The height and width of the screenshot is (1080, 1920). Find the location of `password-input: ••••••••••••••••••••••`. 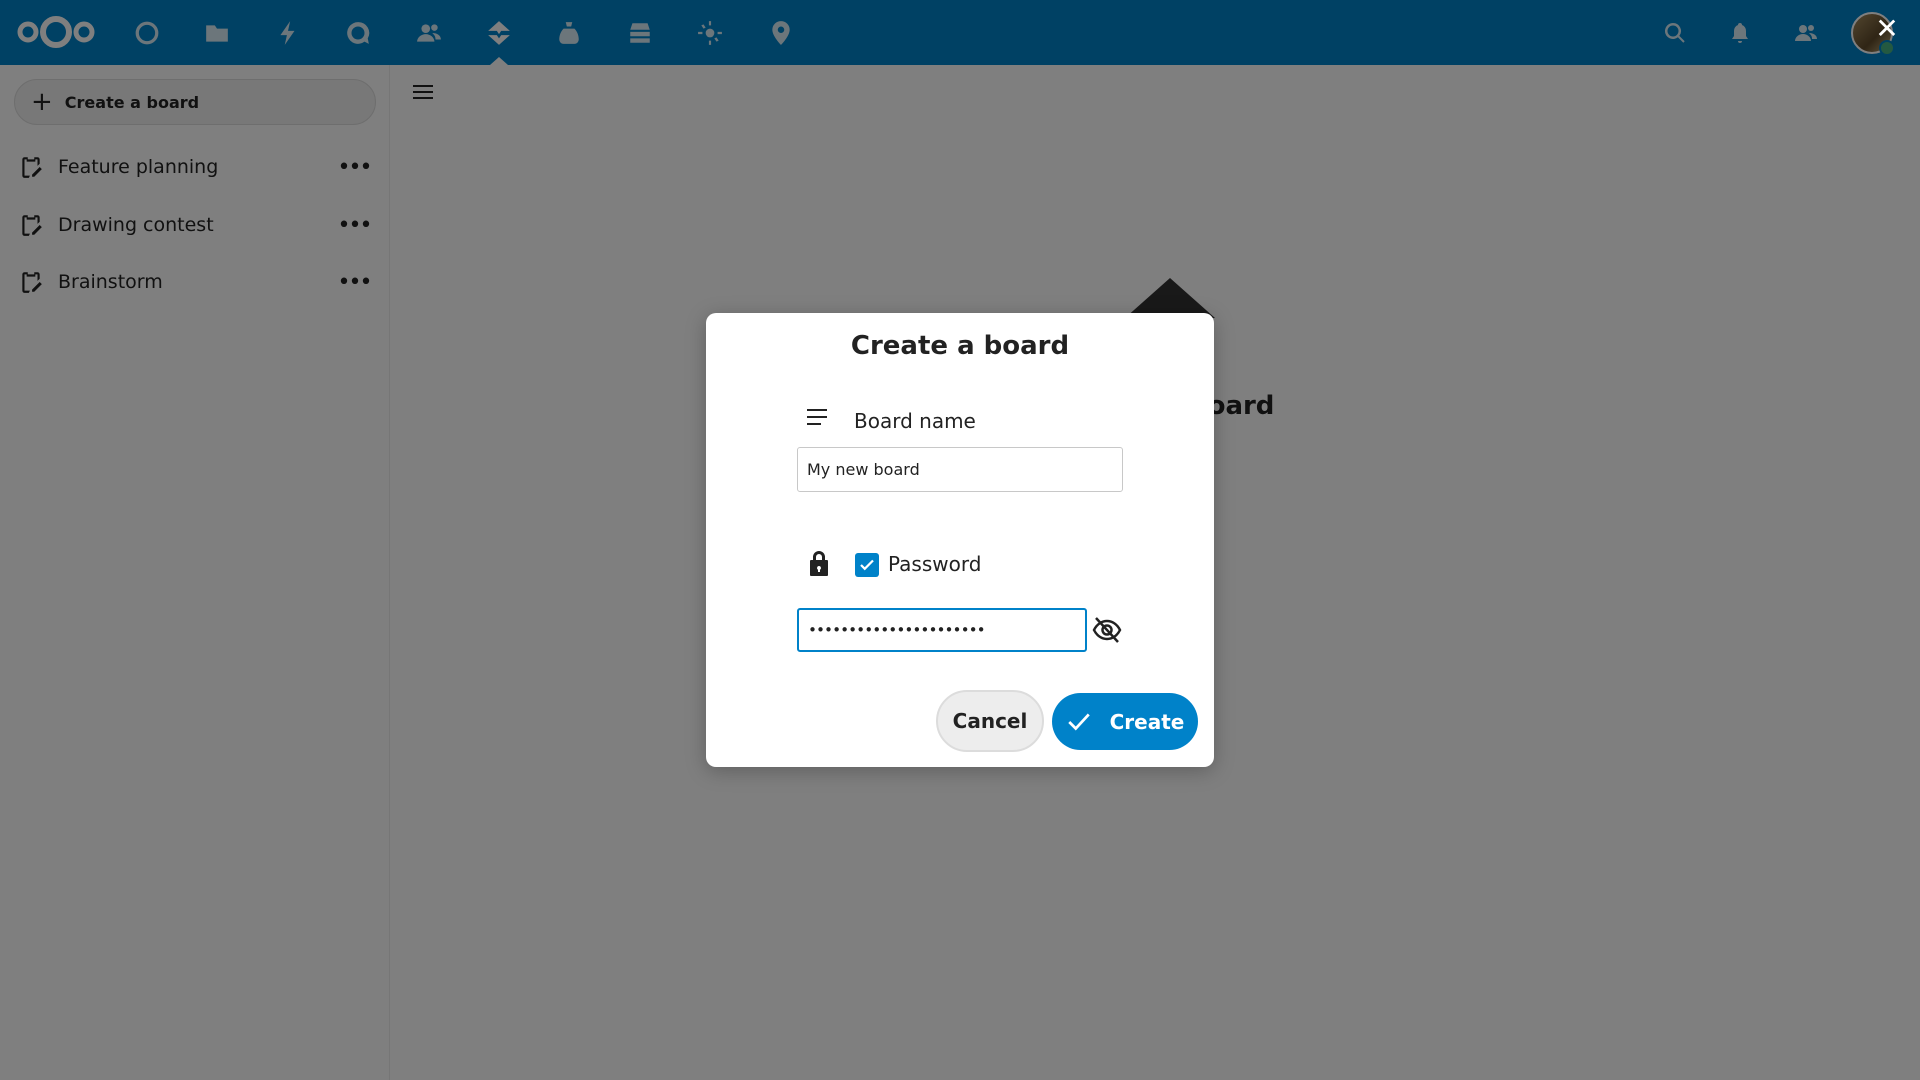

password-input: •••••••••••••••••••••• is located at coordinates (942, 630).